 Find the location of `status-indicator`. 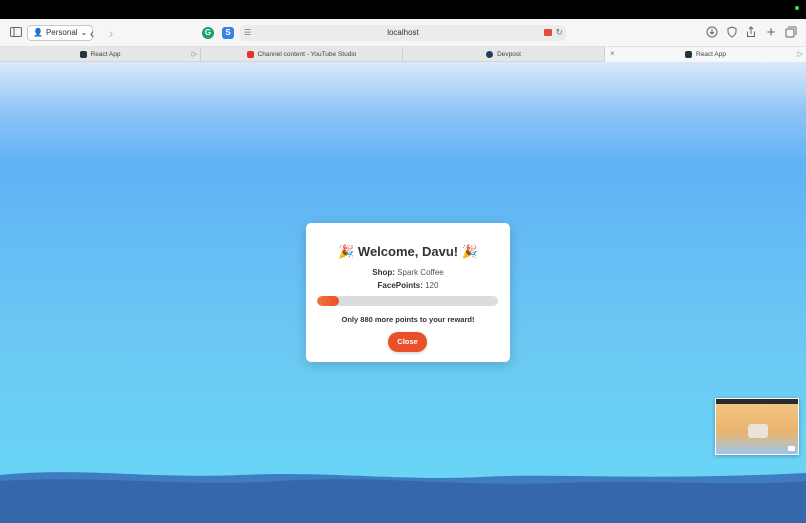

status-indicator is located at coordinates (797, 8).